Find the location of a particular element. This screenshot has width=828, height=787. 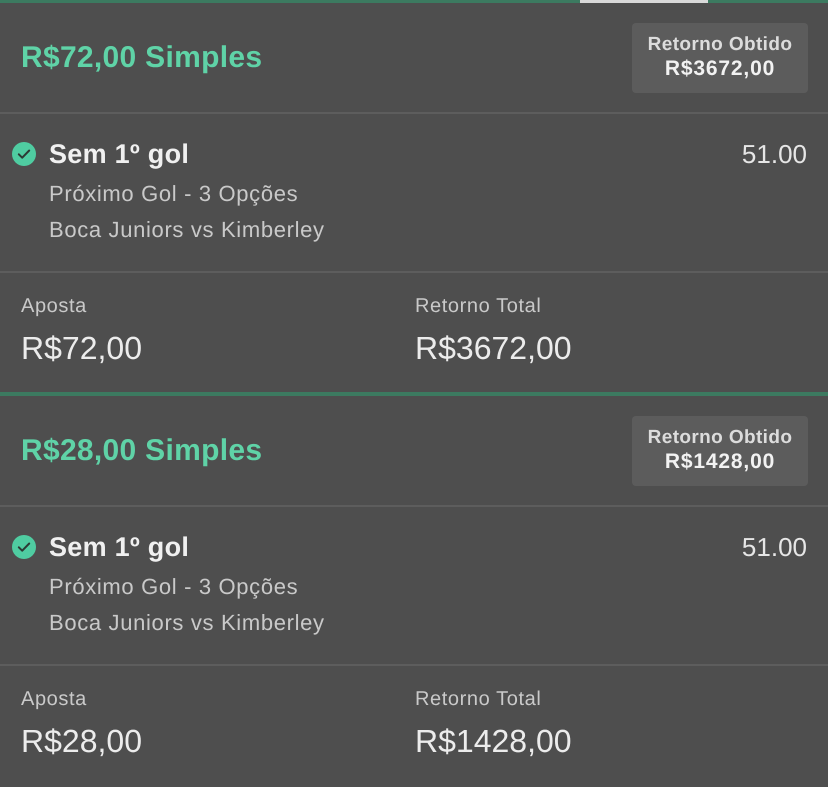

badge-amount: R$3672,00 is located at coordinates (720, 69).